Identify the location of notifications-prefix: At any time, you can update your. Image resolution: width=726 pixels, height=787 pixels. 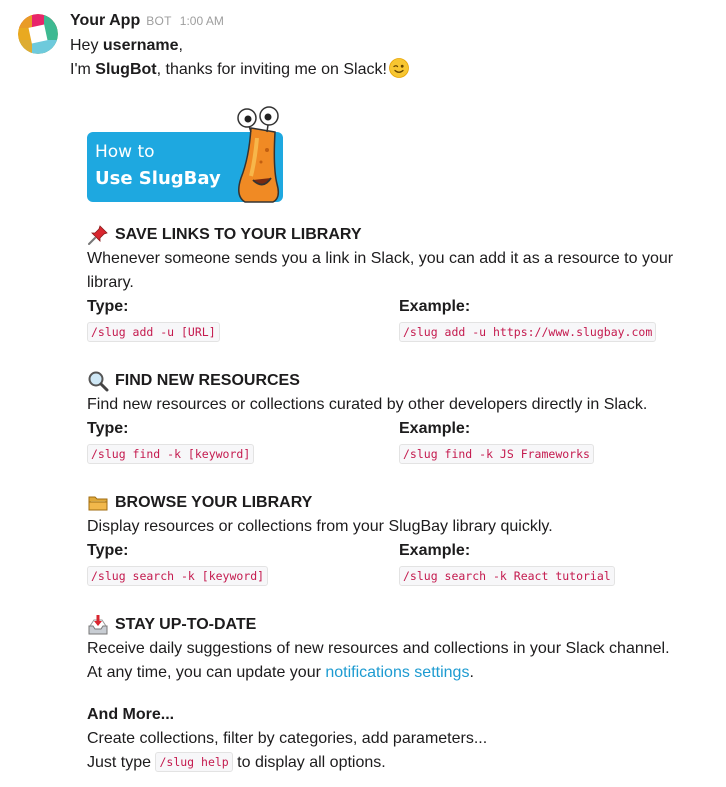
(206, 672).